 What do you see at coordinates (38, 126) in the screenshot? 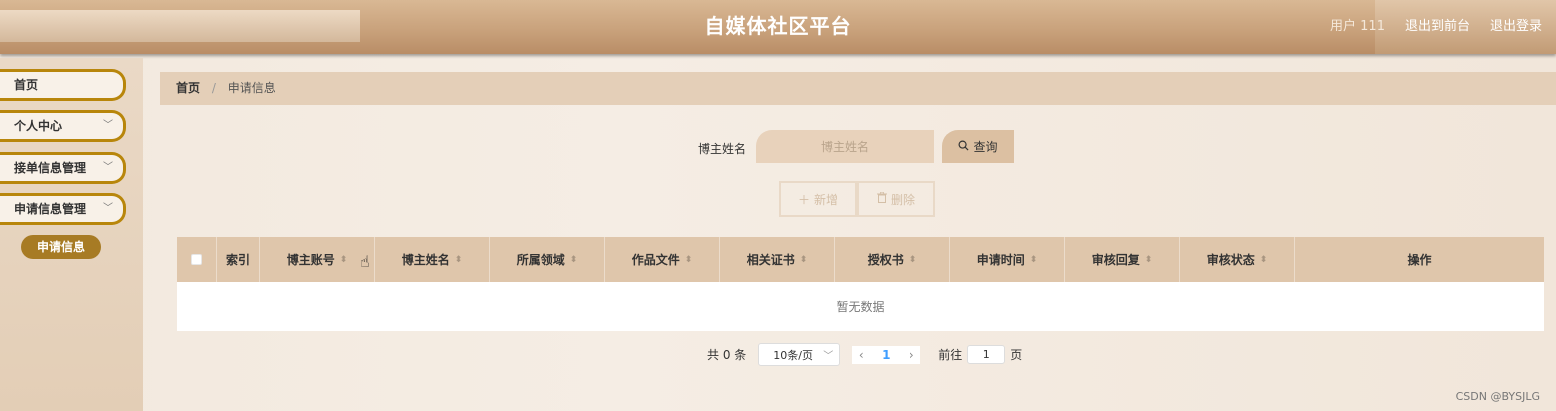
I see `sidebar-item-label: 个人中心` at bounding box center [38, 126].